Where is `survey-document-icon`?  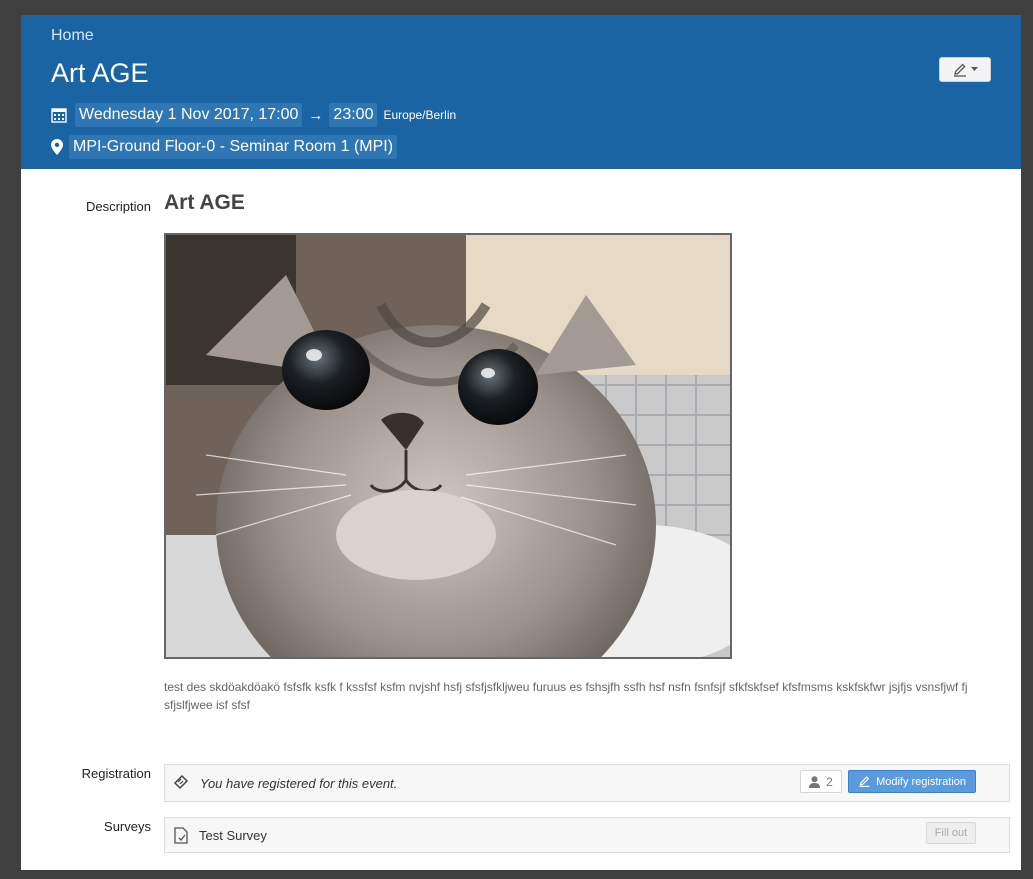 survey-document-icon is located at coordinates (181, 835).